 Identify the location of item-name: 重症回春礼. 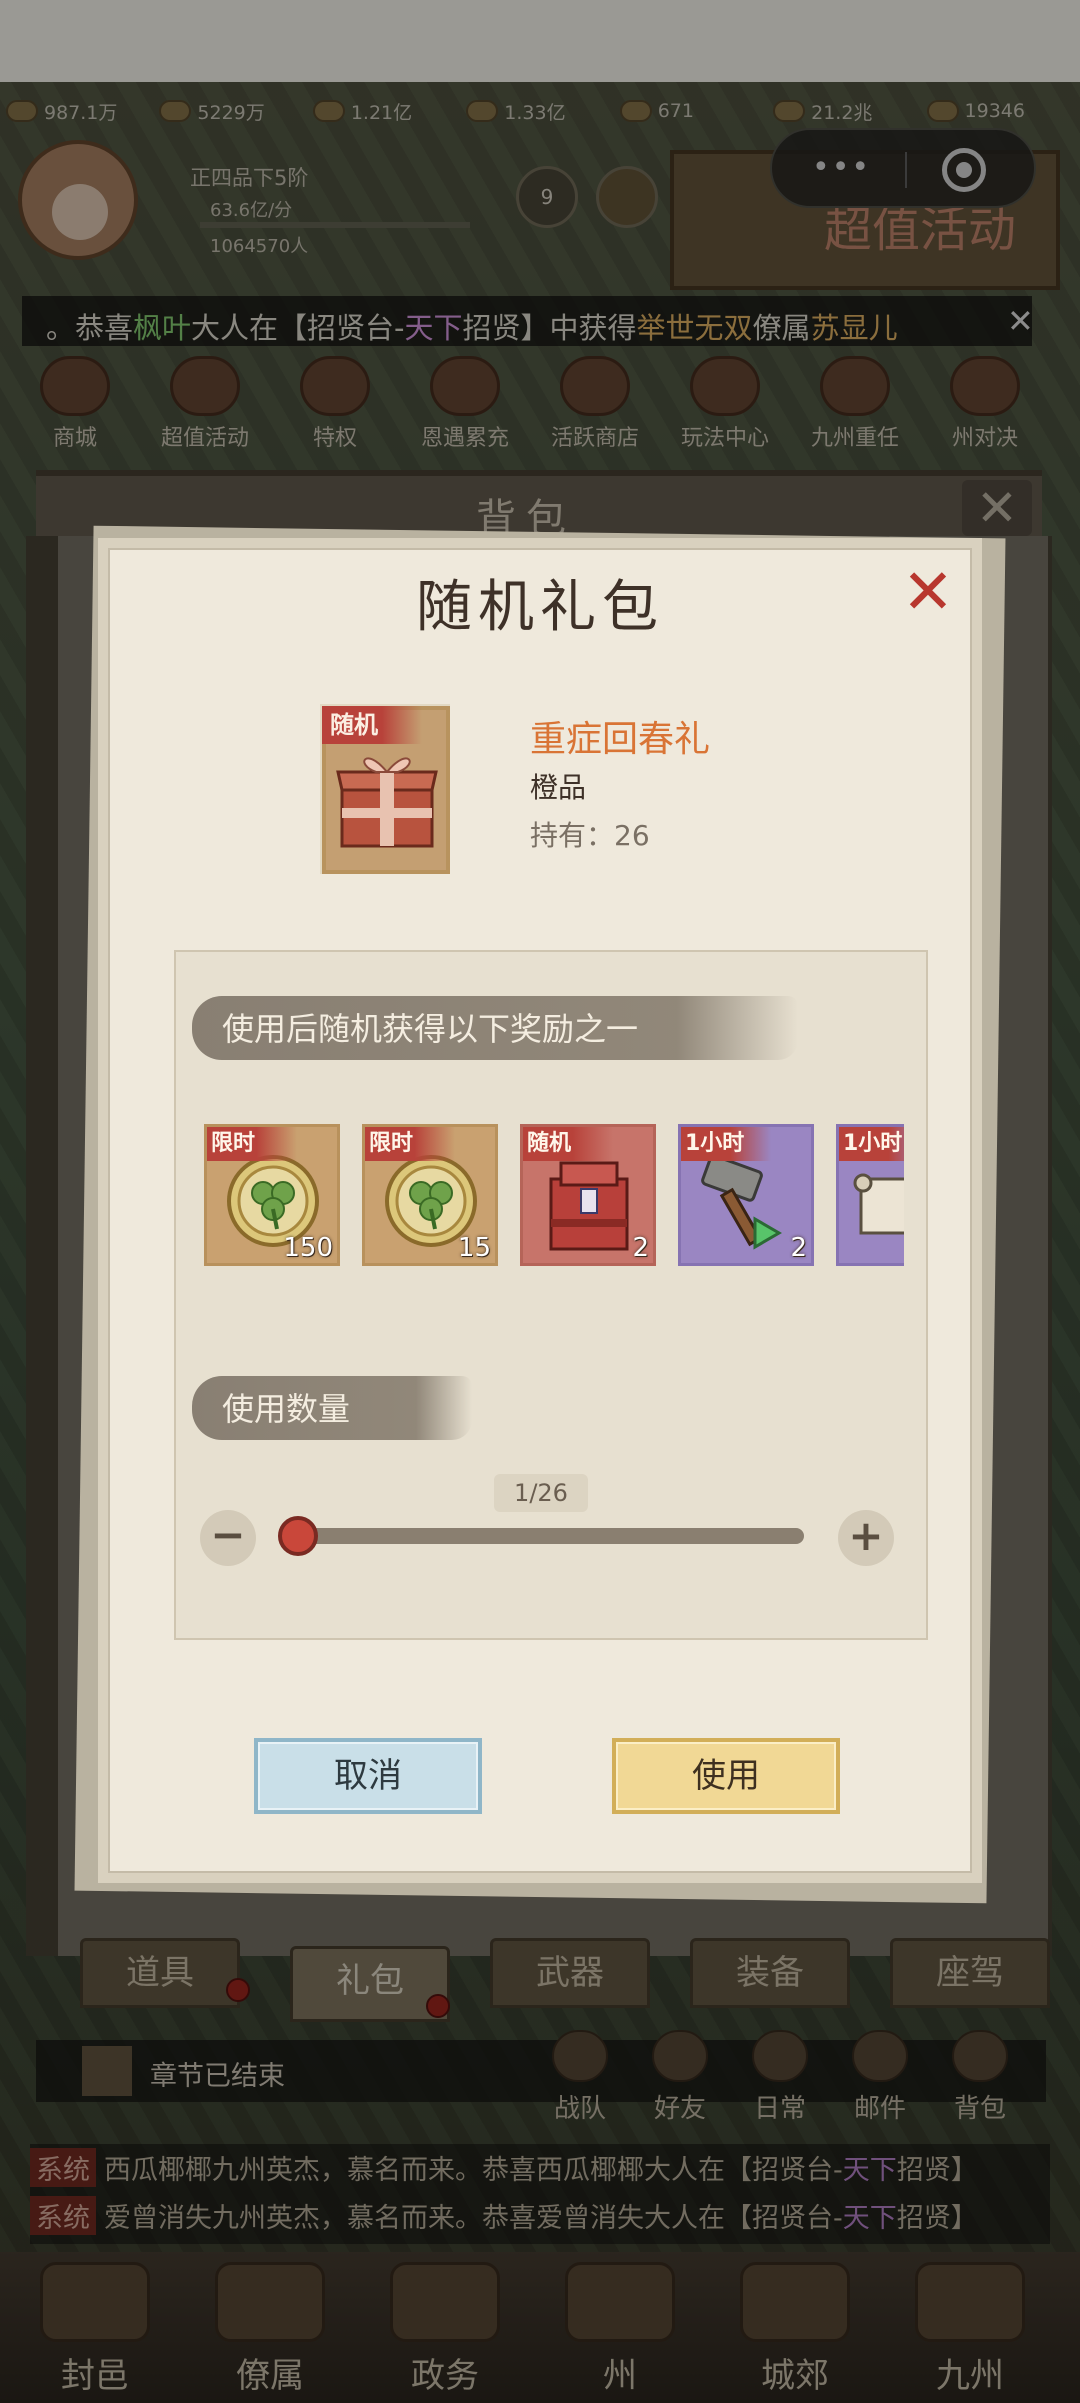
(620, 739).